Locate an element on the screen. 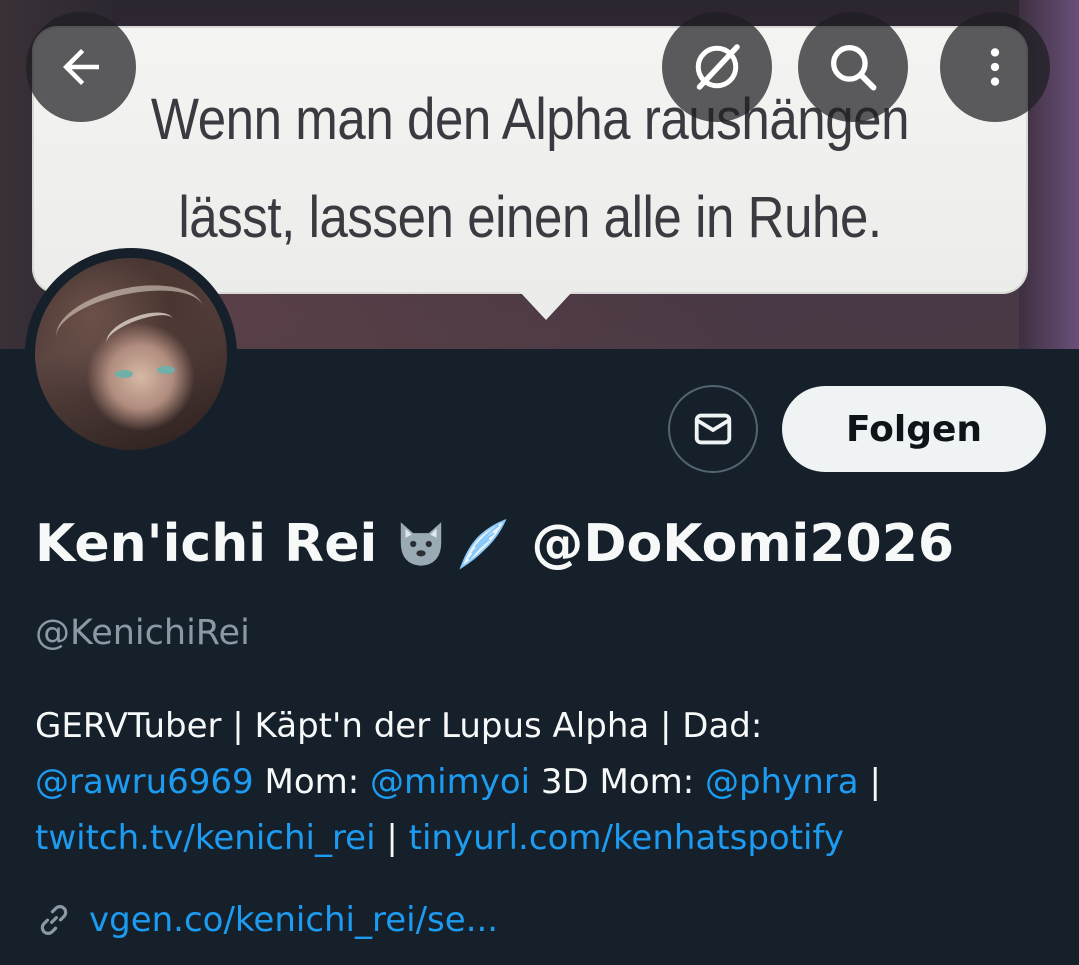 The height and width of the screenshot is (965, 1079). display-name: Ken'ichi Rei @DoKomi2026 is located at coordinates (494, 544).